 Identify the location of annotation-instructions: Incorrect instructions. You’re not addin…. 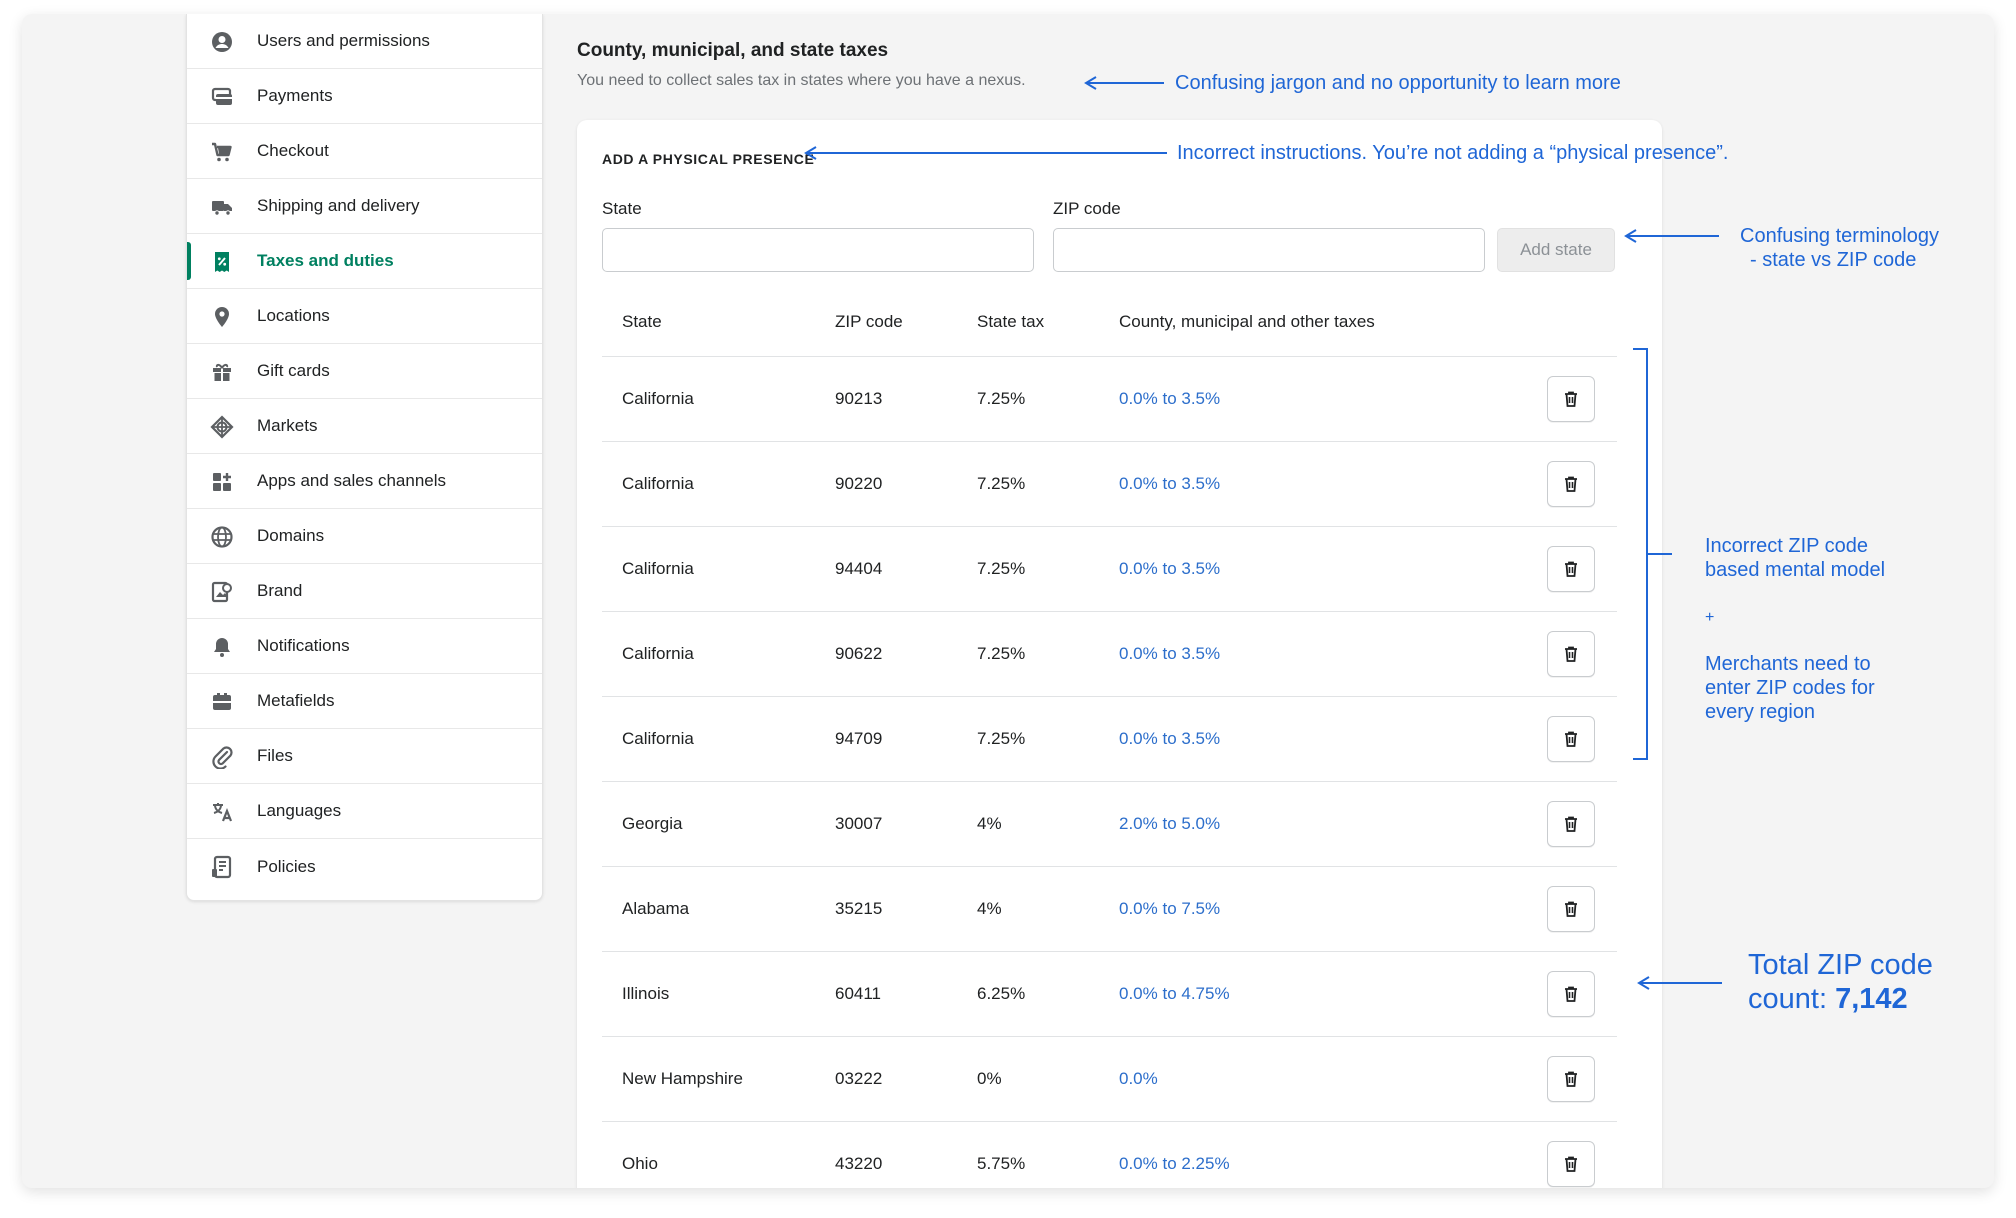
(1453, 153).